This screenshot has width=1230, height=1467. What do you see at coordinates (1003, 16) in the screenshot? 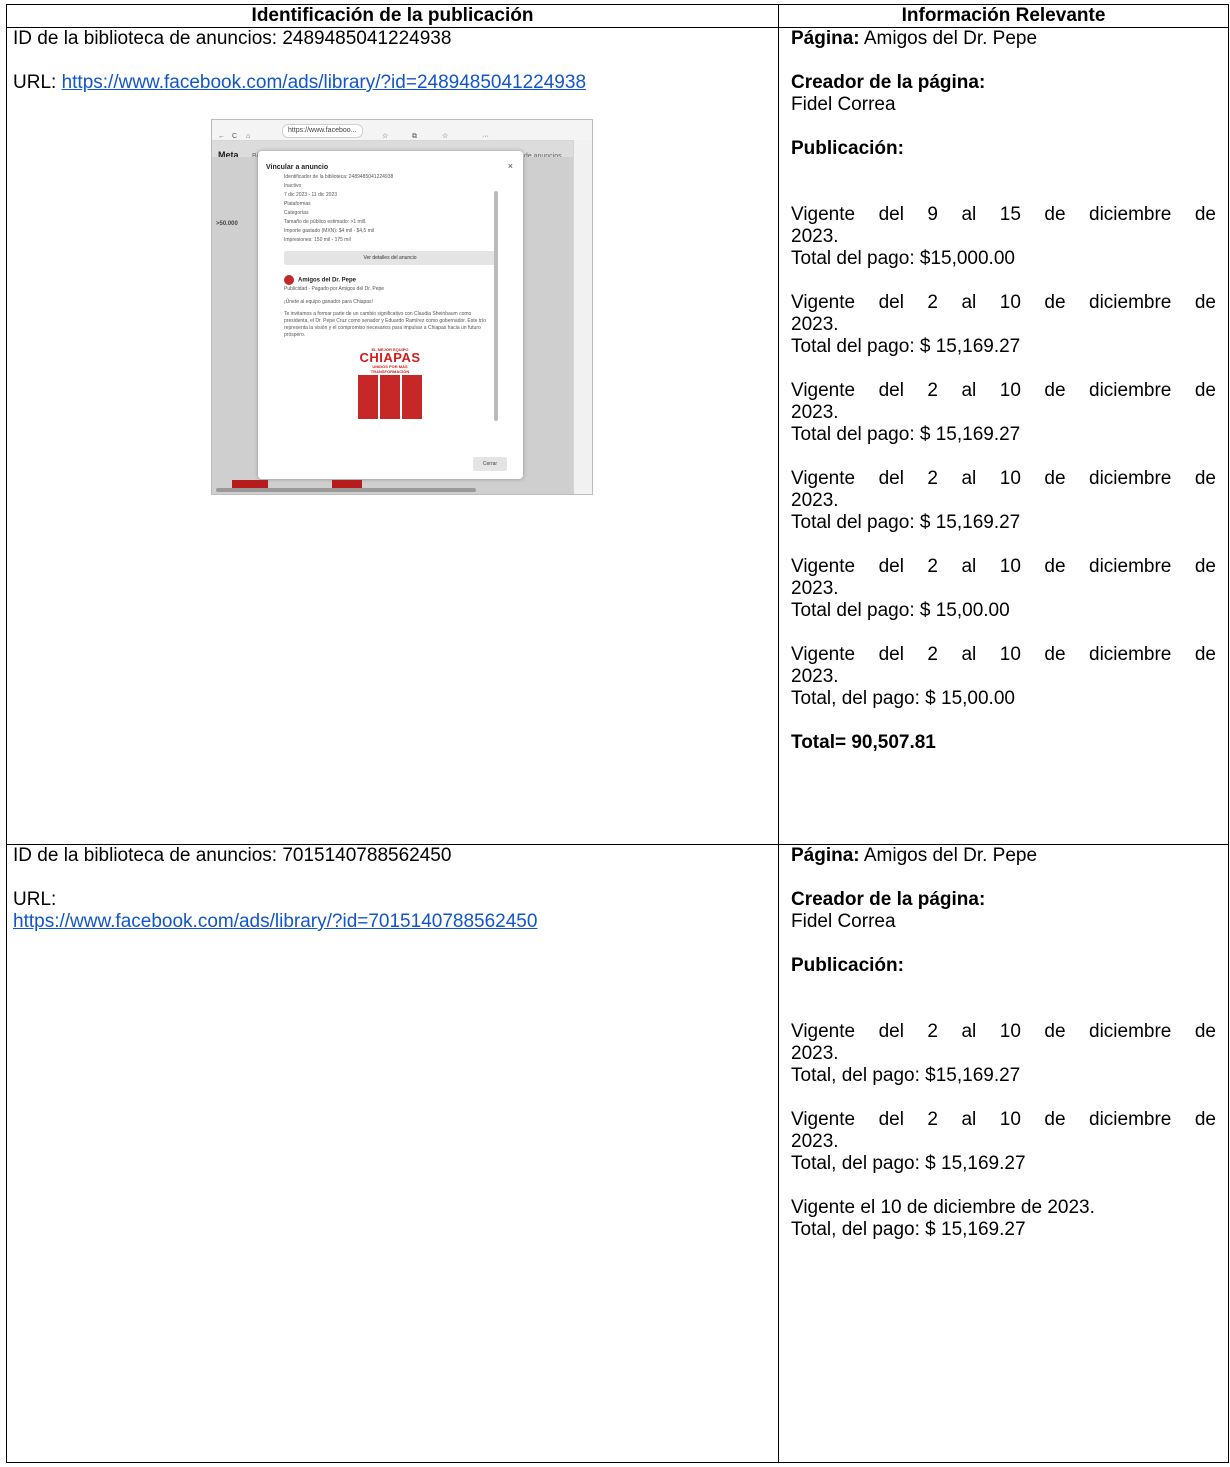
I see `header-informacion: Información Relevante` at bounding box center [1003, 16].